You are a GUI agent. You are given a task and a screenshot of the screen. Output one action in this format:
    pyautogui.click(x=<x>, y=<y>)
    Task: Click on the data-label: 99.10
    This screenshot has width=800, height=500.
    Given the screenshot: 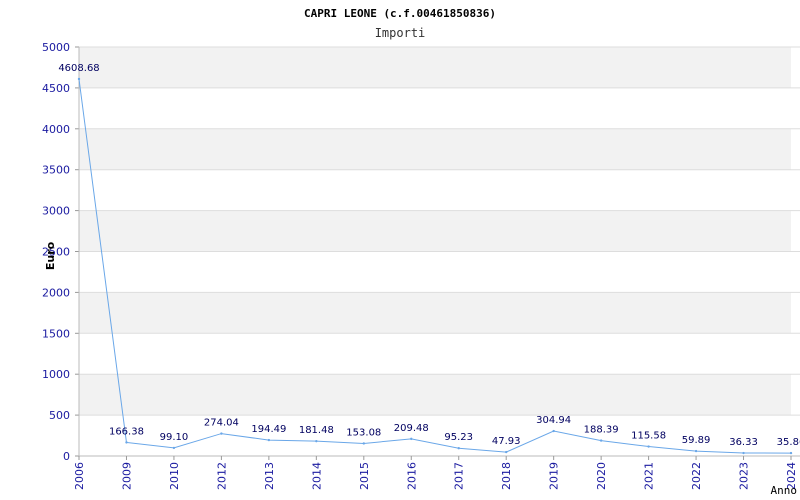 What is the action you would take?
    pyautogui.click(x=174, y=437)
    